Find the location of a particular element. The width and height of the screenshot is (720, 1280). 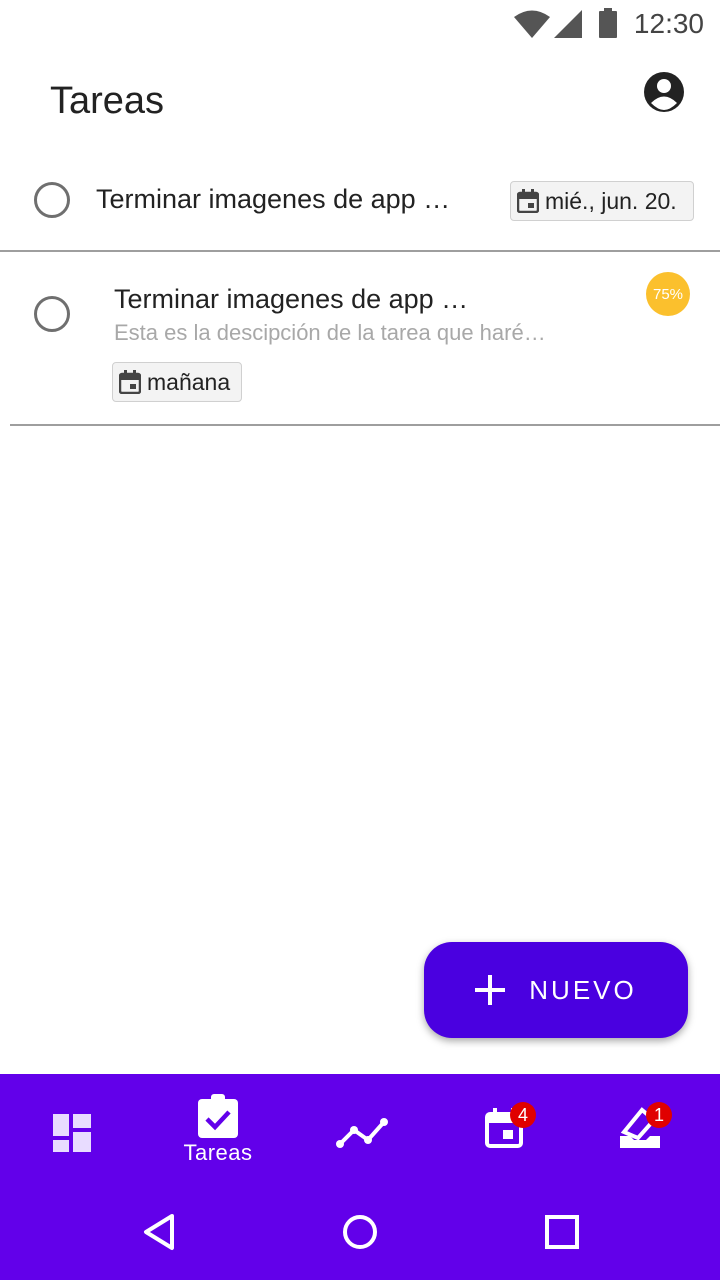

system-back-button is located at coordinates (160, 1232).